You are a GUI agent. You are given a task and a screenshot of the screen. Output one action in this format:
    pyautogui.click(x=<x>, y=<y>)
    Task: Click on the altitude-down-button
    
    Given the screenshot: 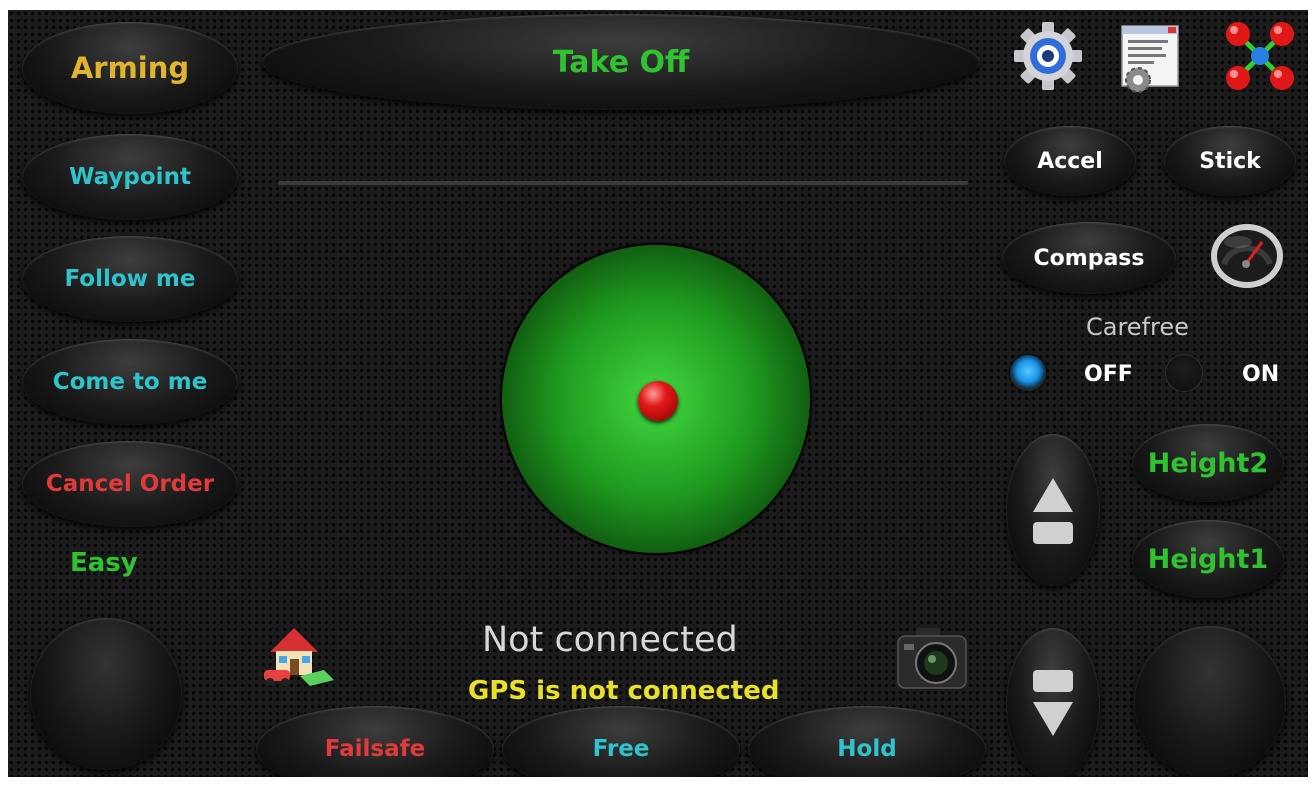 What is the action you would take?
    pyautogui.click(x=1053, y=702)
    